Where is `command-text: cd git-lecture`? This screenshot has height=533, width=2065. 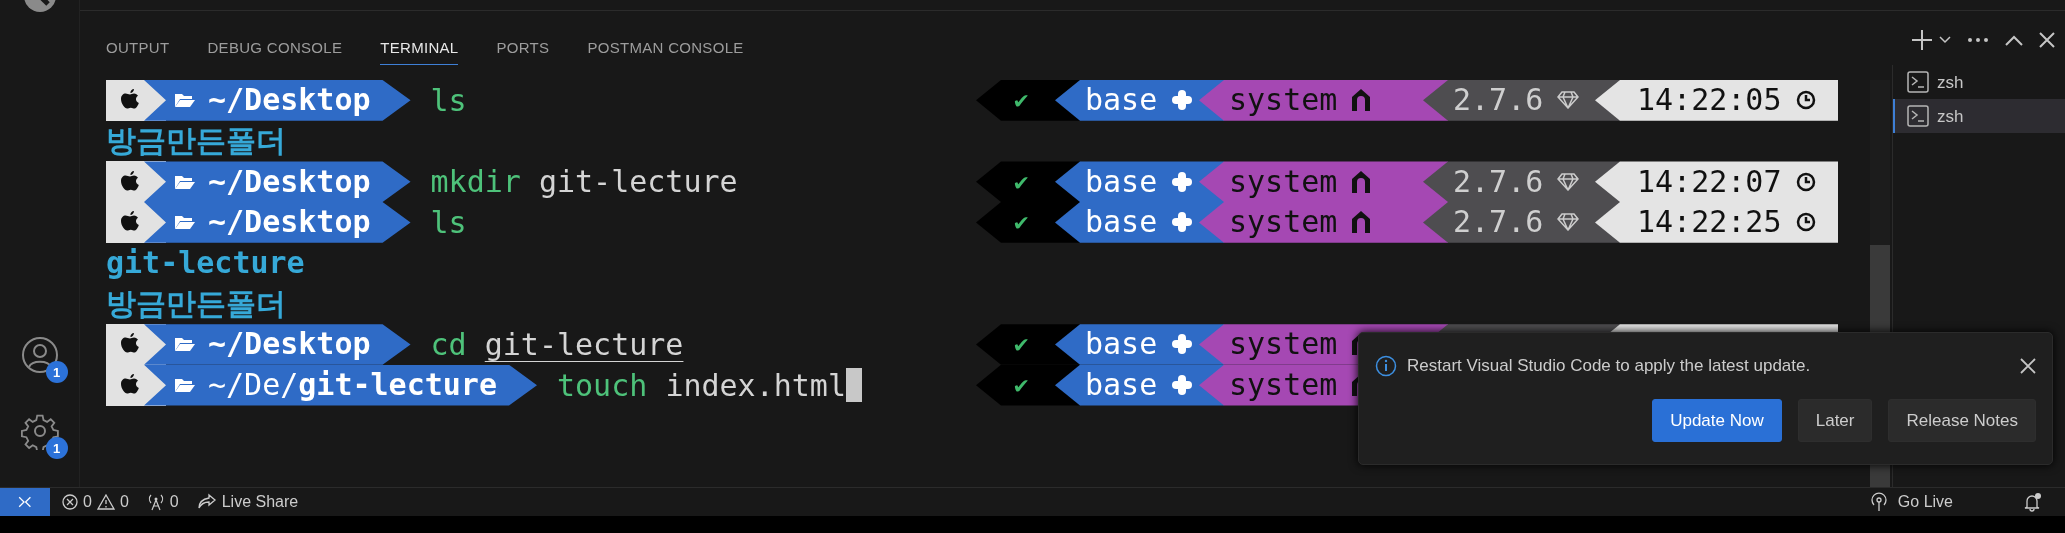
command-text: cd git-lecture is located at coordinates (557, 344).